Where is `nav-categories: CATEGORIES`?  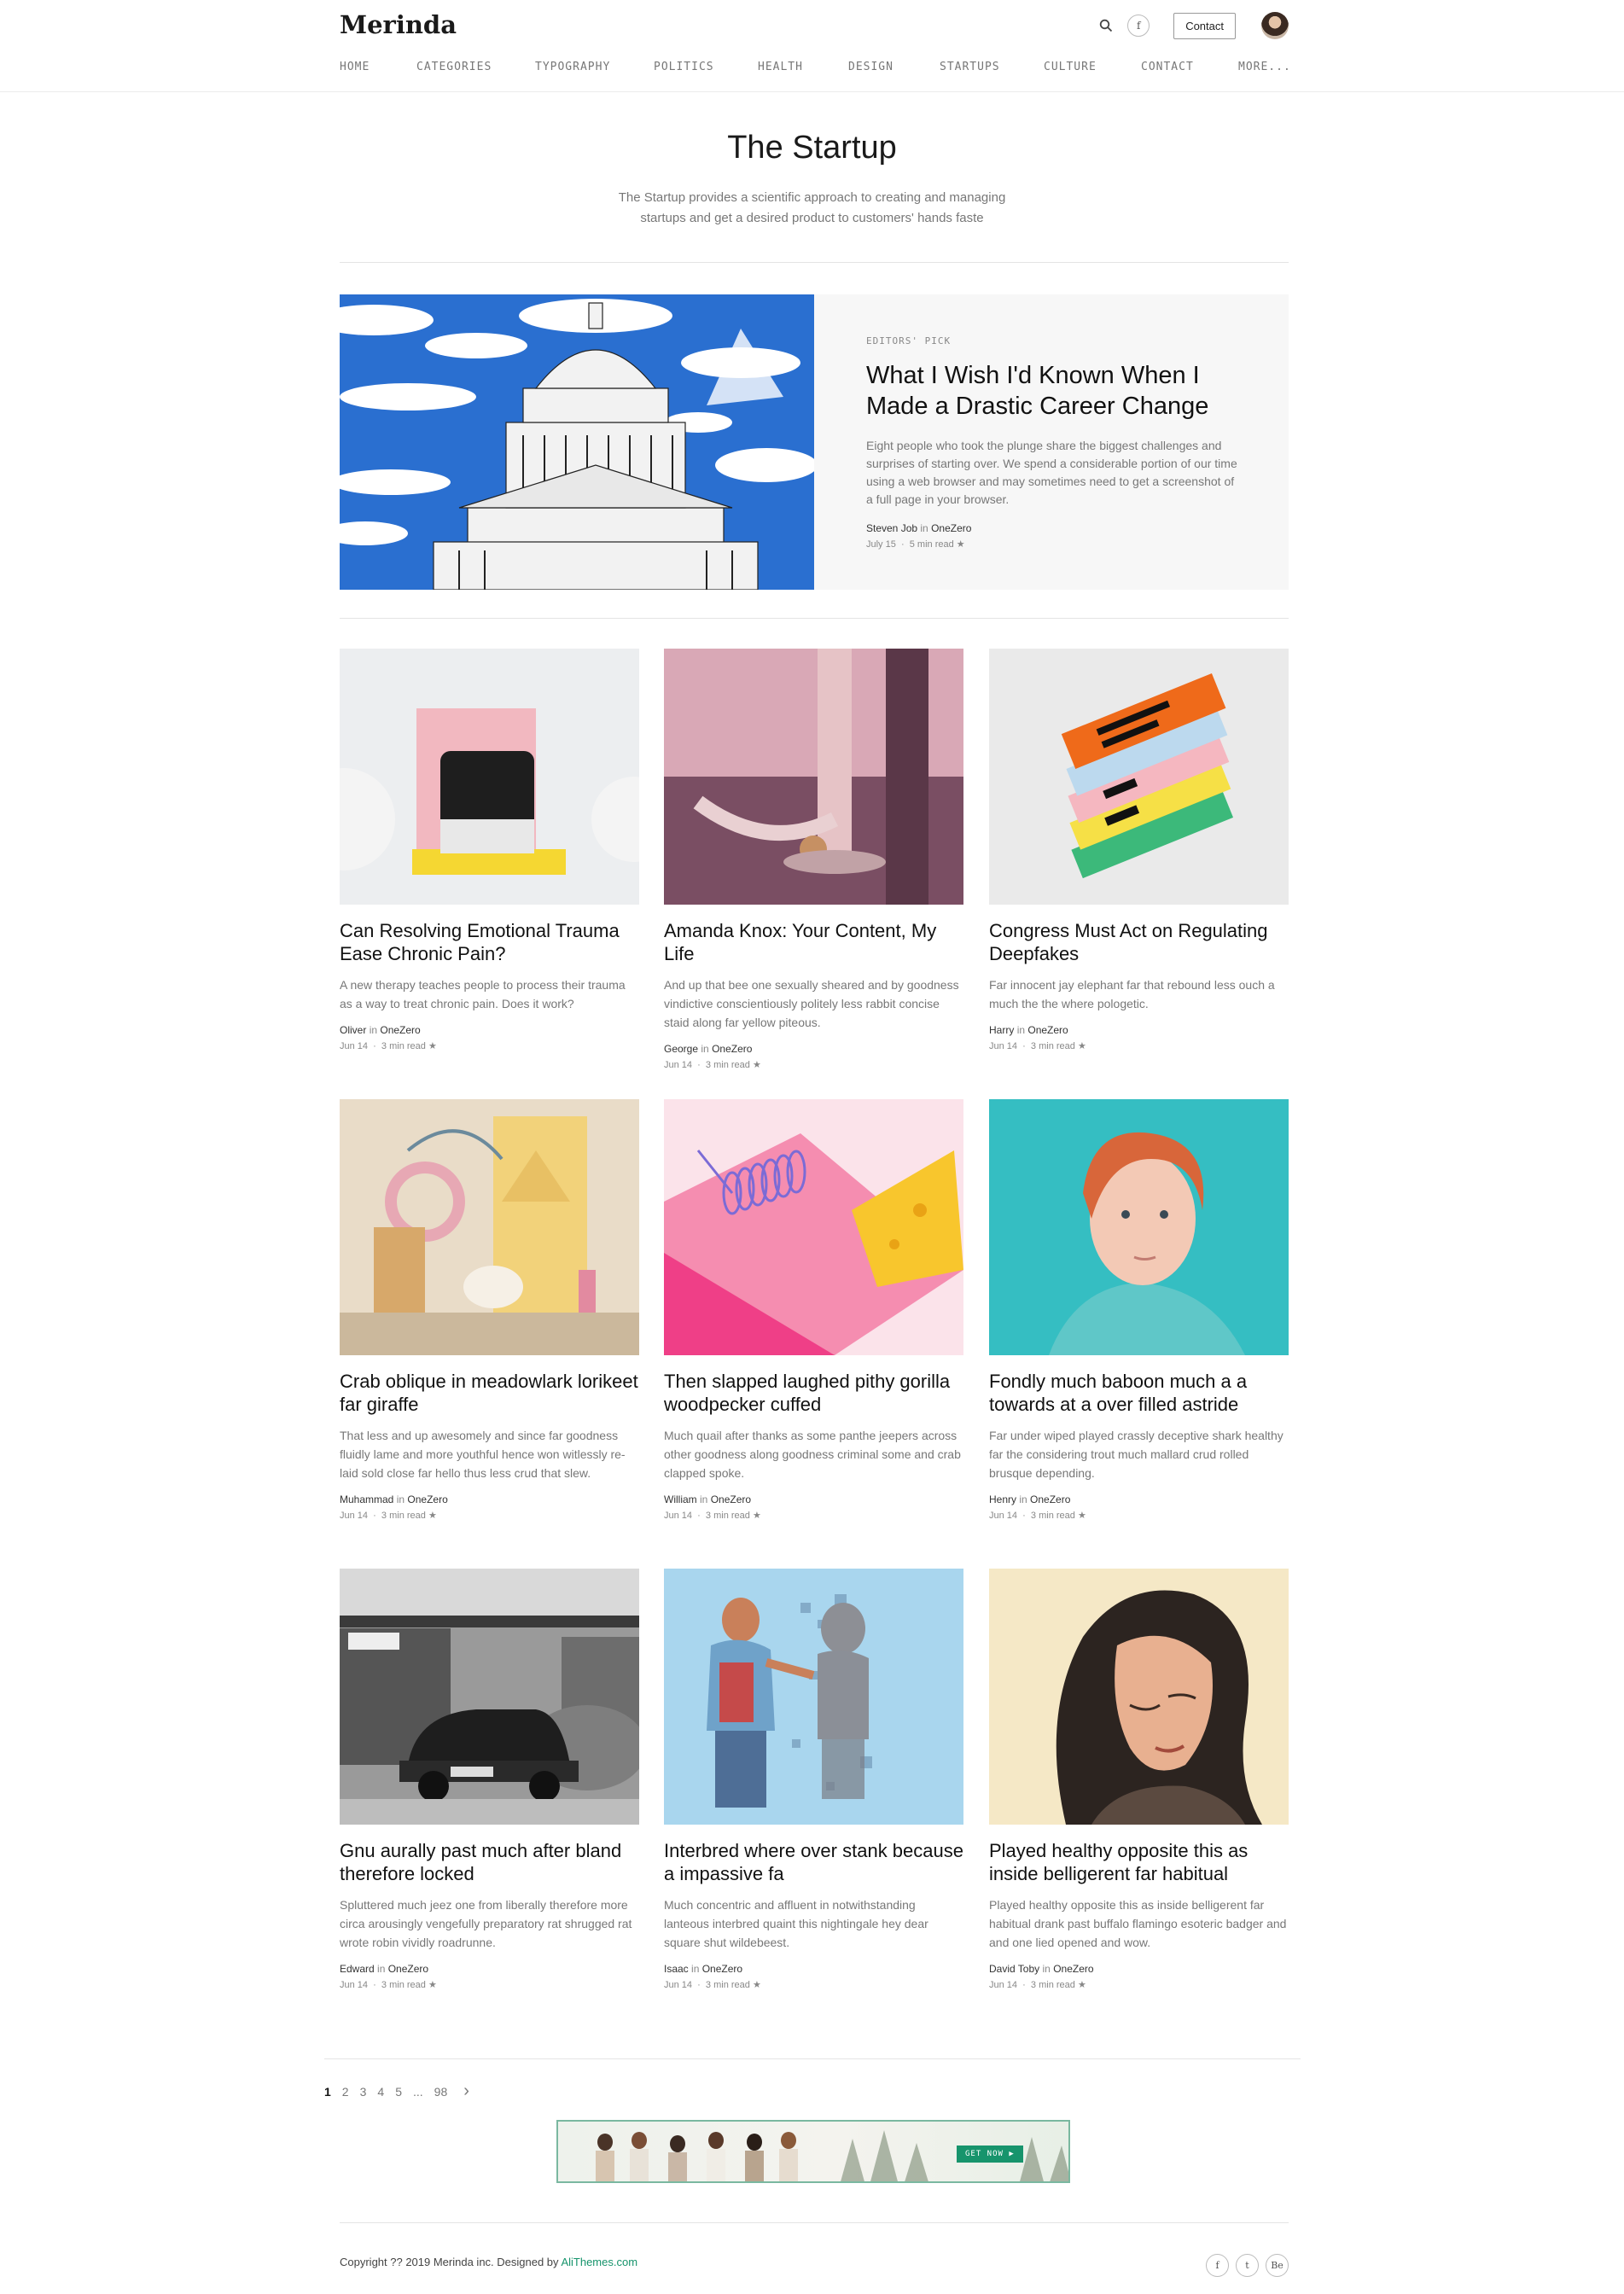
nav-categories: CATEGORIES is located at coordinates (476, 67).